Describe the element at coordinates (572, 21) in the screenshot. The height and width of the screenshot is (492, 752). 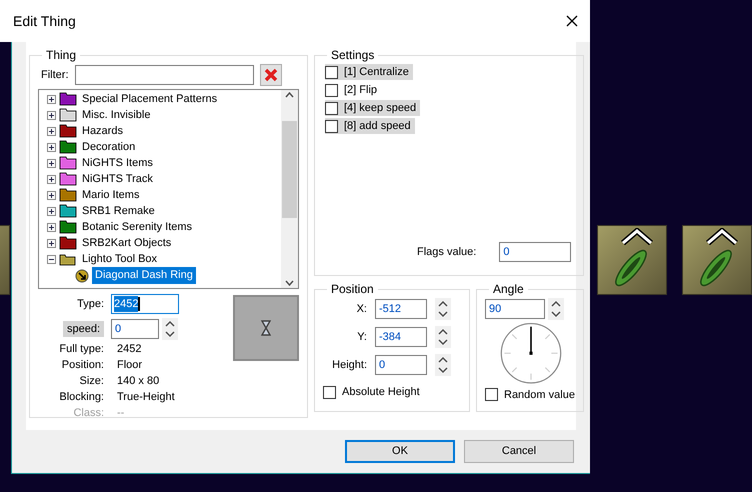
I see `close-icon` at that location.